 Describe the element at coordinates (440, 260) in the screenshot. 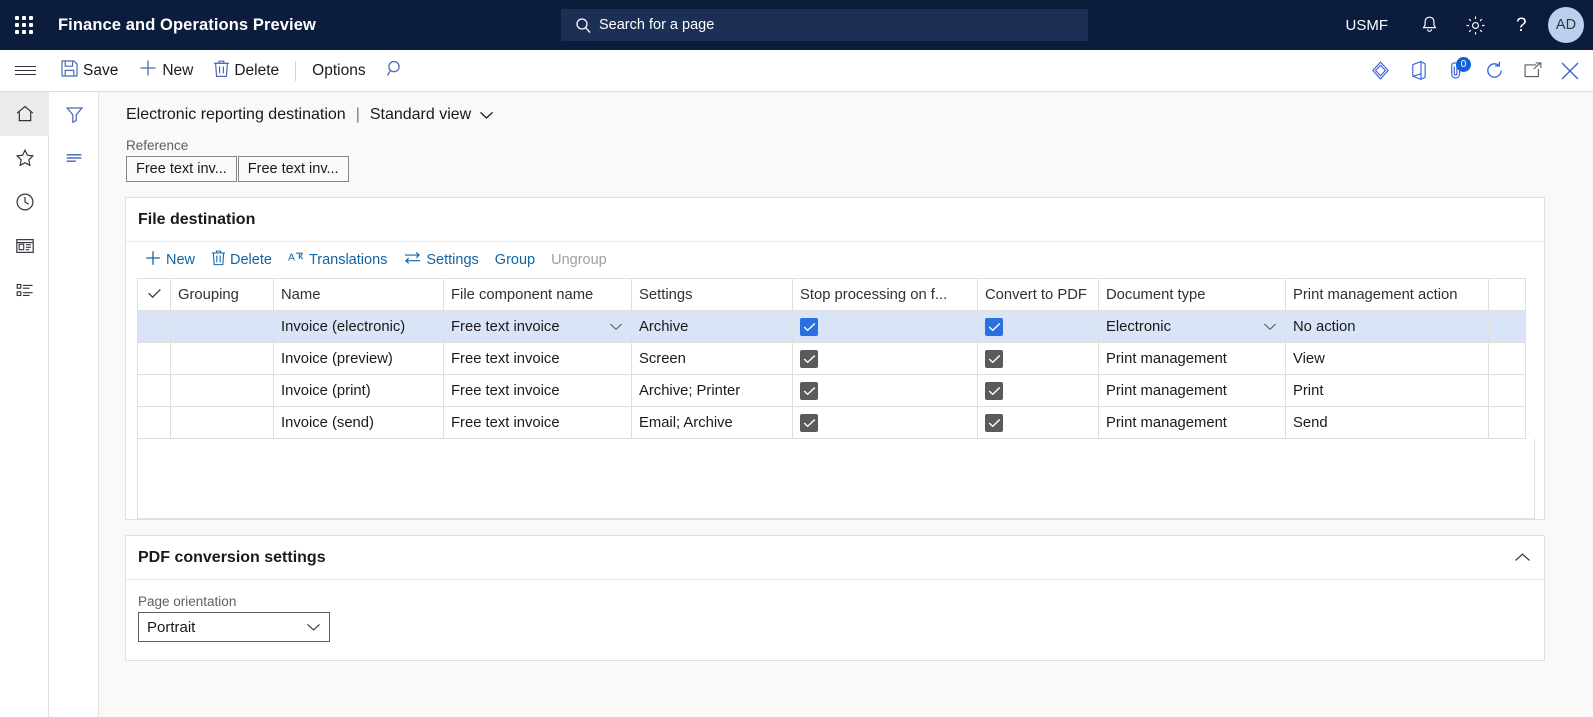

I see `grid-settings-button: Settings` at that location.